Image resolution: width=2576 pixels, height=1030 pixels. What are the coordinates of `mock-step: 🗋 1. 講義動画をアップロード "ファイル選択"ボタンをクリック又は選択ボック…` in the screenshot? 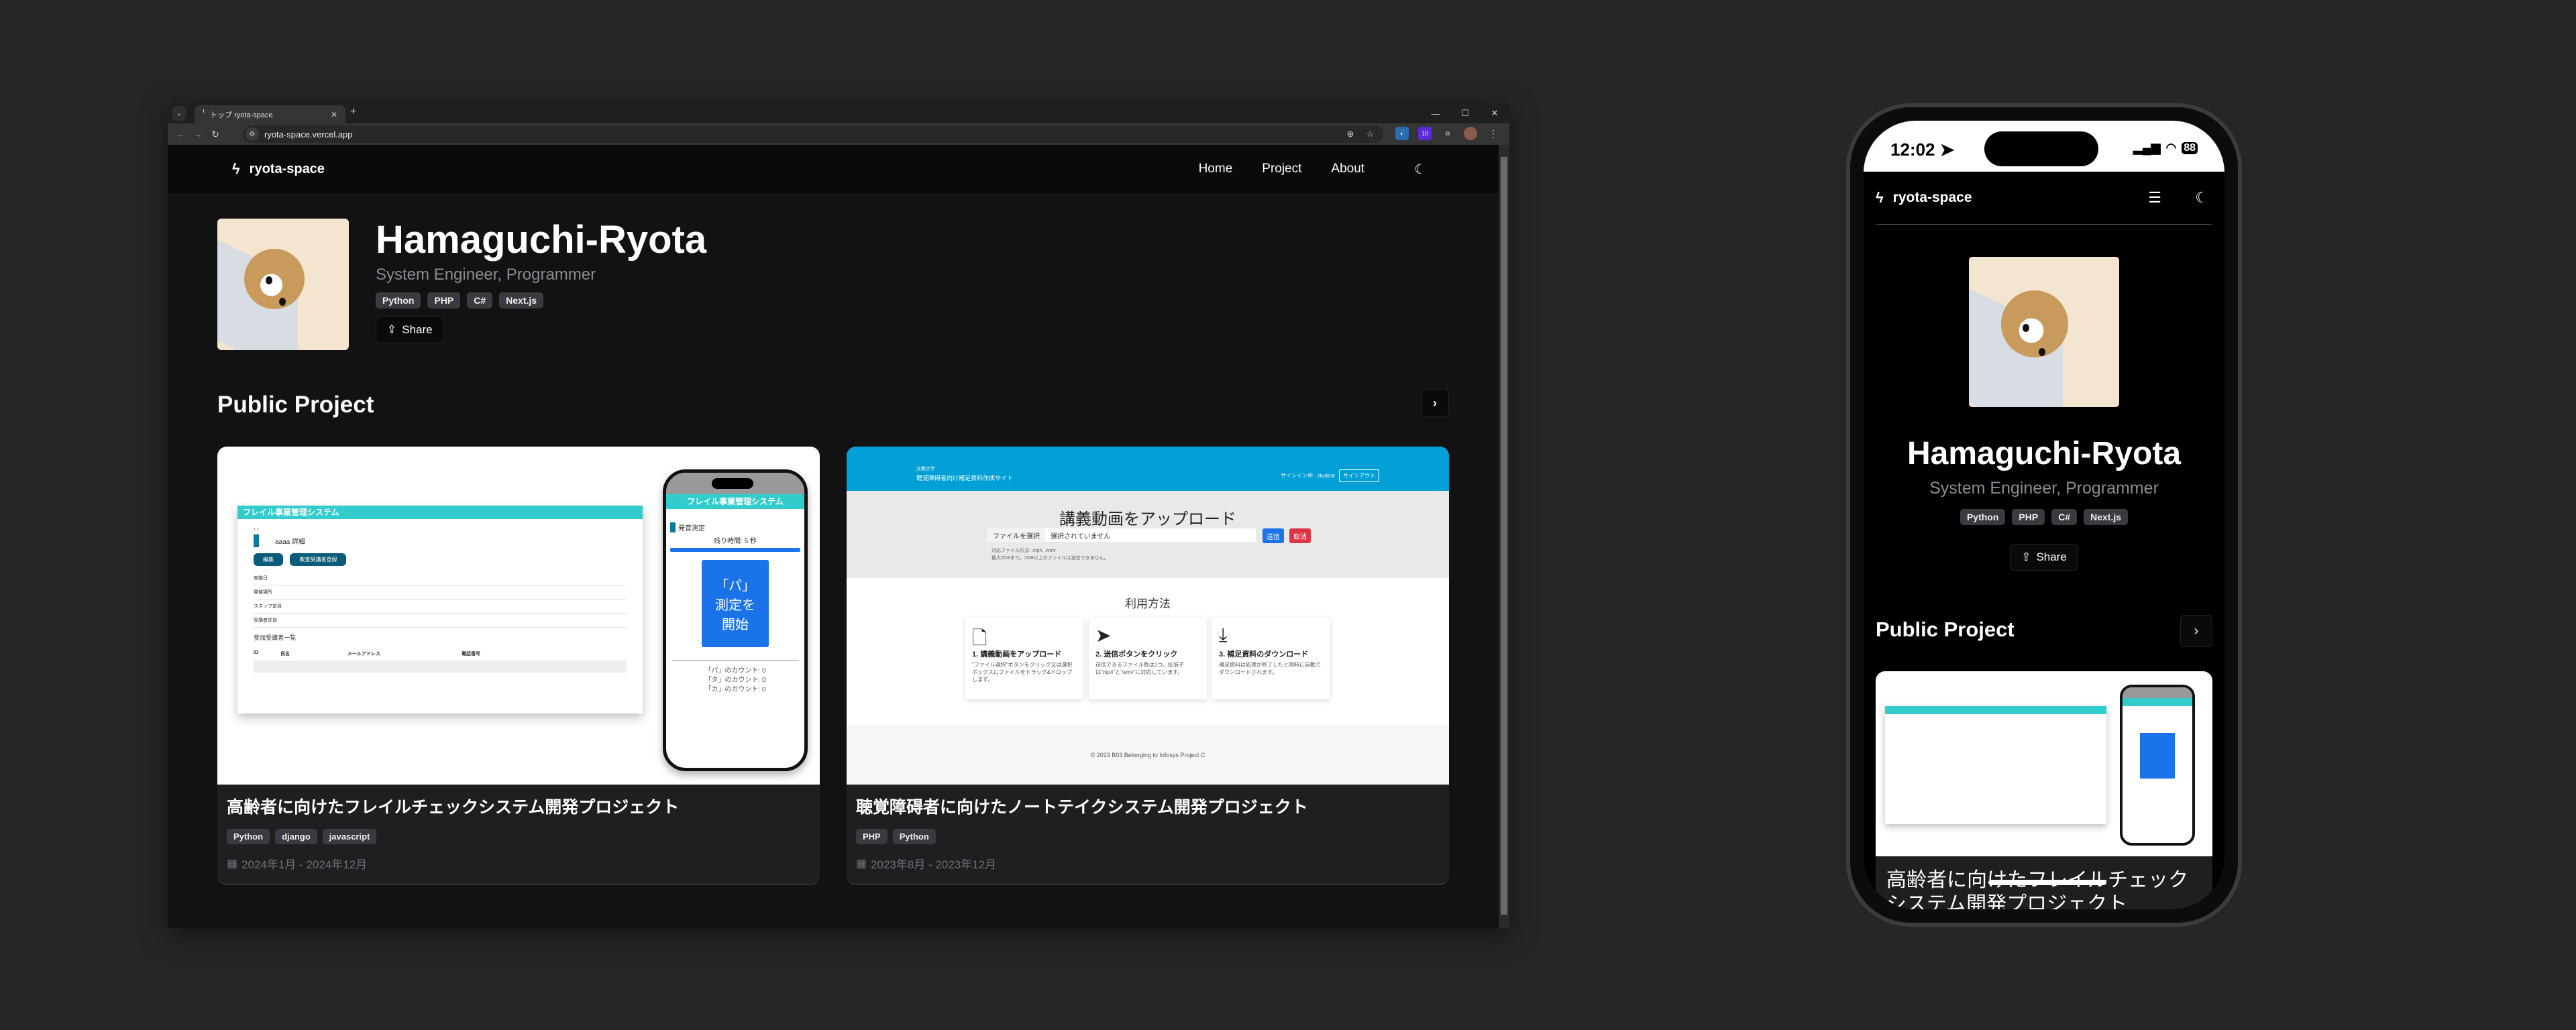 It's located at (1024, 658).